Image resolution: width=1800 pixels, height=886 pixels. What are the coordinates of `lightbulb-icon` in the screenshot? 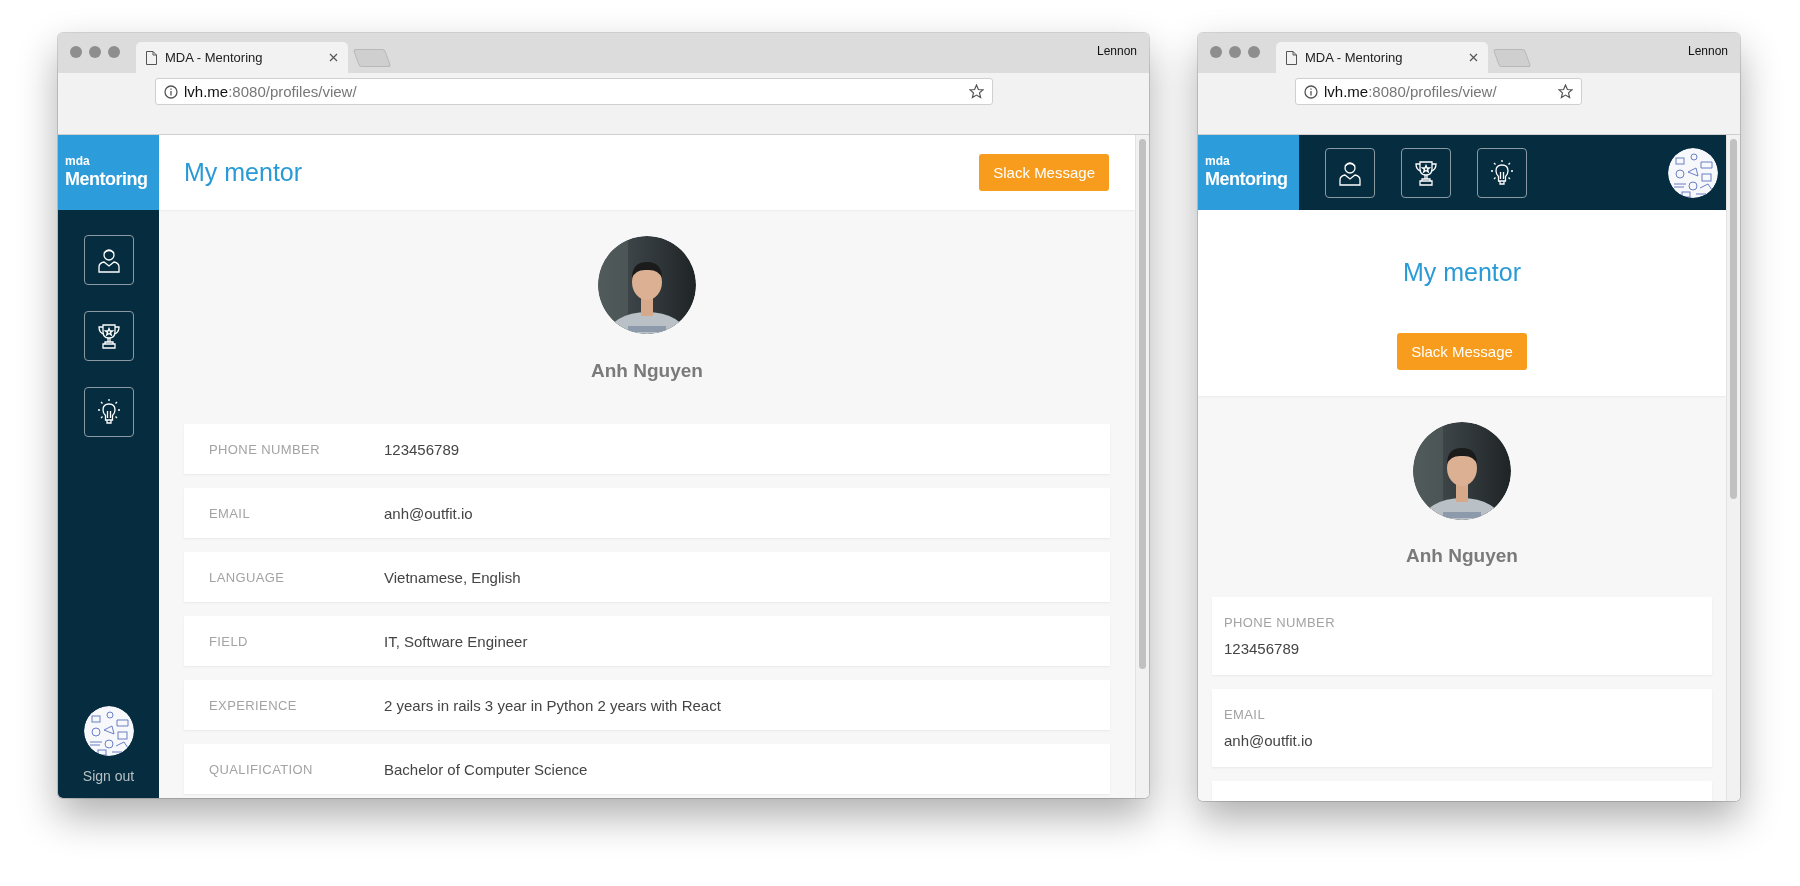 It's located at (1502, 172).